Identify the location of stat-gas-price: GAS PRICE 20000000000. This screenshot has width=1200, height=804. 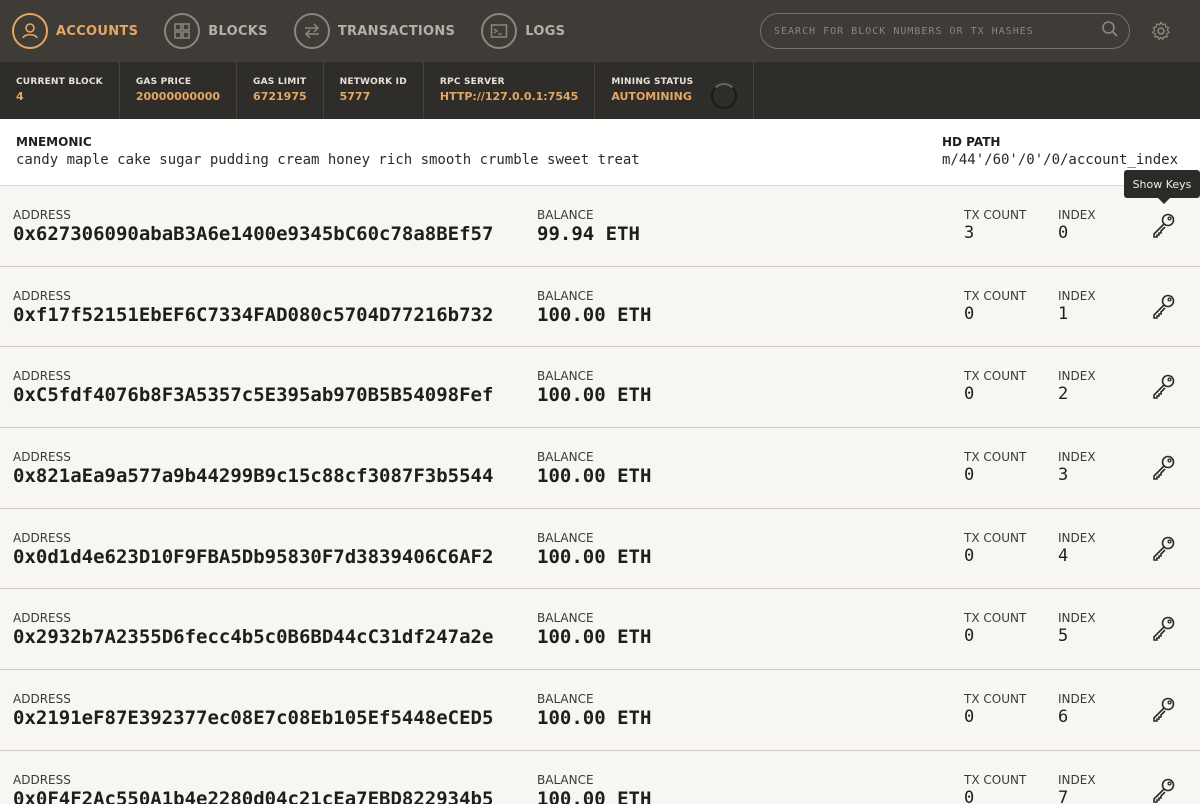
(179, 90).